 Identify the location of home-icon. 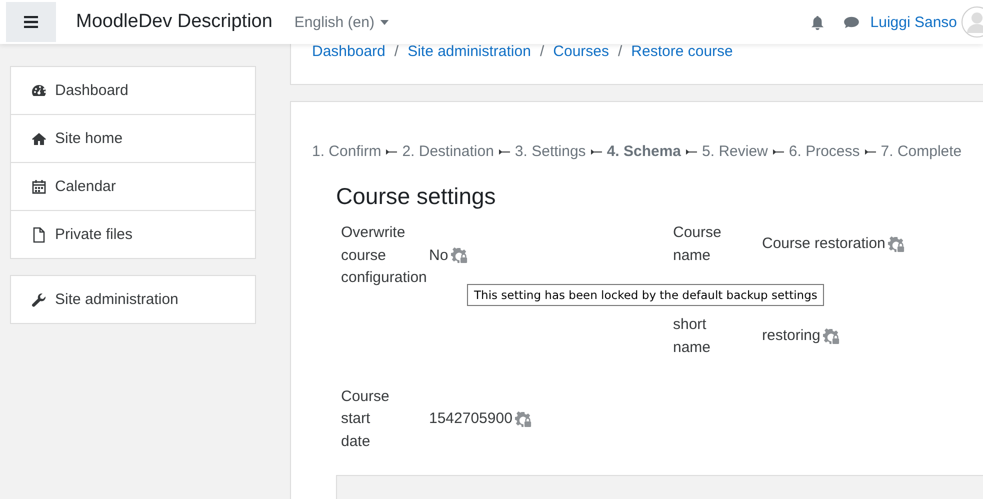
(39, 138).